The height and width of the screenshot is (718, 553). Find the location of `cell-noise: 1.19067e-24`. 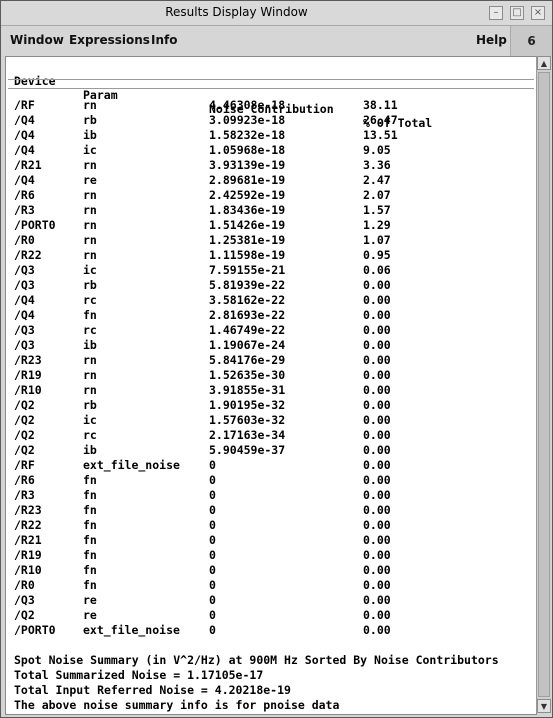

cell-noise: 1.19067e-24 is located at coordinates (247, 345).